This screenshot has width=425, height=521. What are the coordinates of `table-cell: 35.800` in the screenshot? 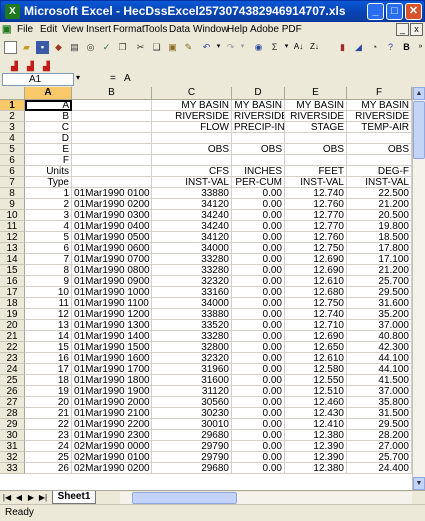 It's located at (379, 402).